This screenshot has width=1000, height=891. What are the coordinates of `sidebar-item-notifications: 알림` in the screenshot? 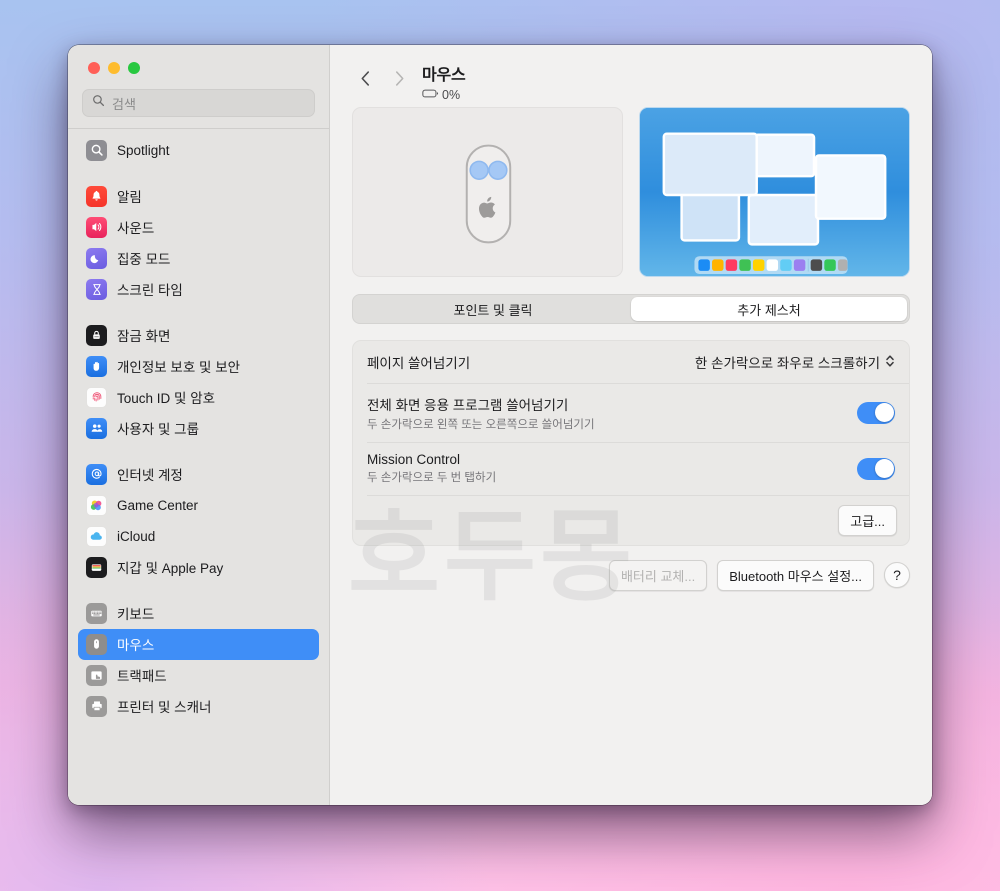 It's located at (198, 196).